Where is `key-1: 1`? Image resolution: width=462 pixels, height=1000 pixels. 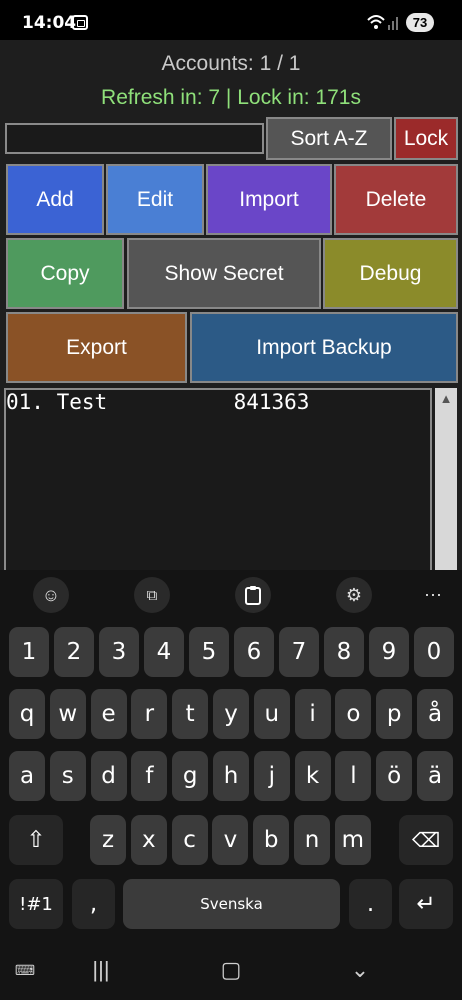 key-1: 1 is located at coordinates (29, 652).